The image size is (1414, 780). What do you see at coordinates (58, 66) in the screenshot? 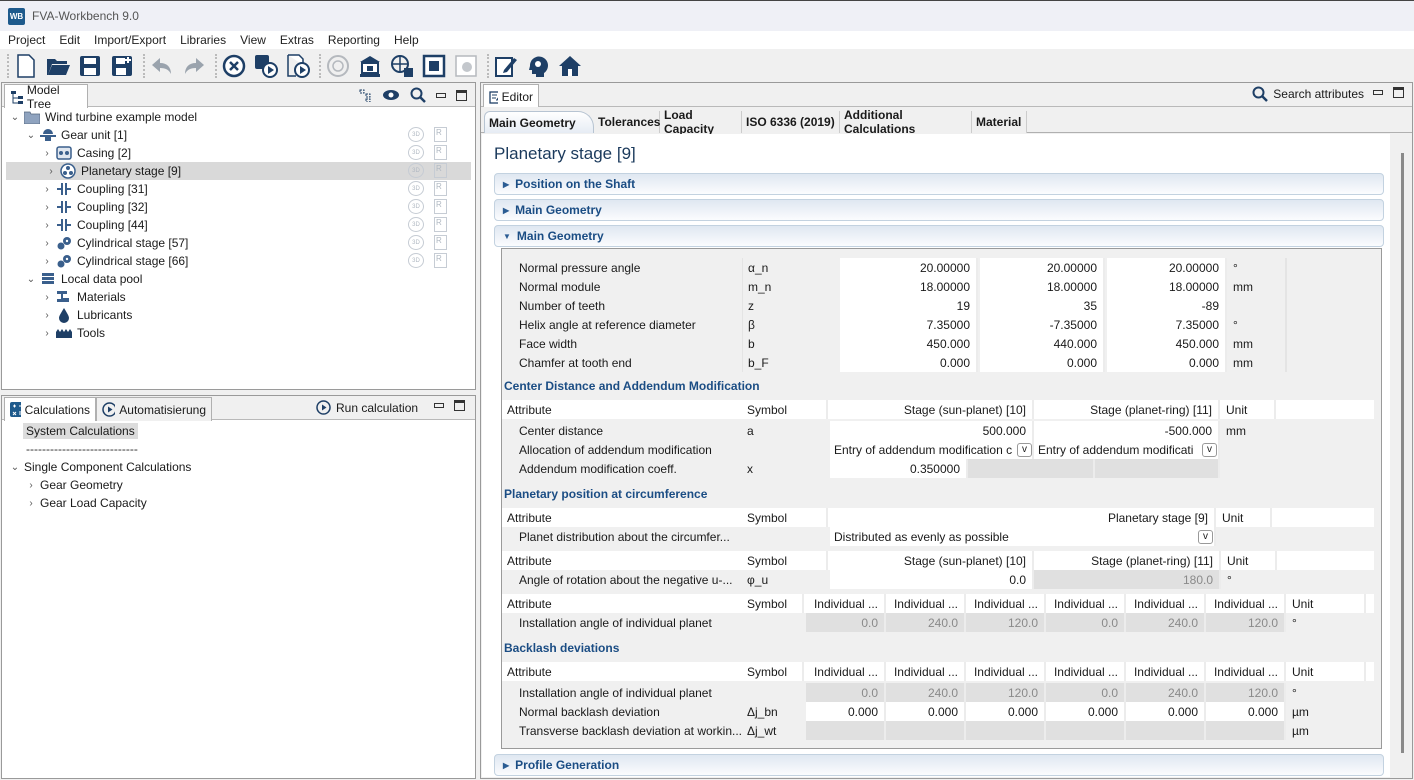
I see `open-folder-icon` at bounding box center [58, 66].